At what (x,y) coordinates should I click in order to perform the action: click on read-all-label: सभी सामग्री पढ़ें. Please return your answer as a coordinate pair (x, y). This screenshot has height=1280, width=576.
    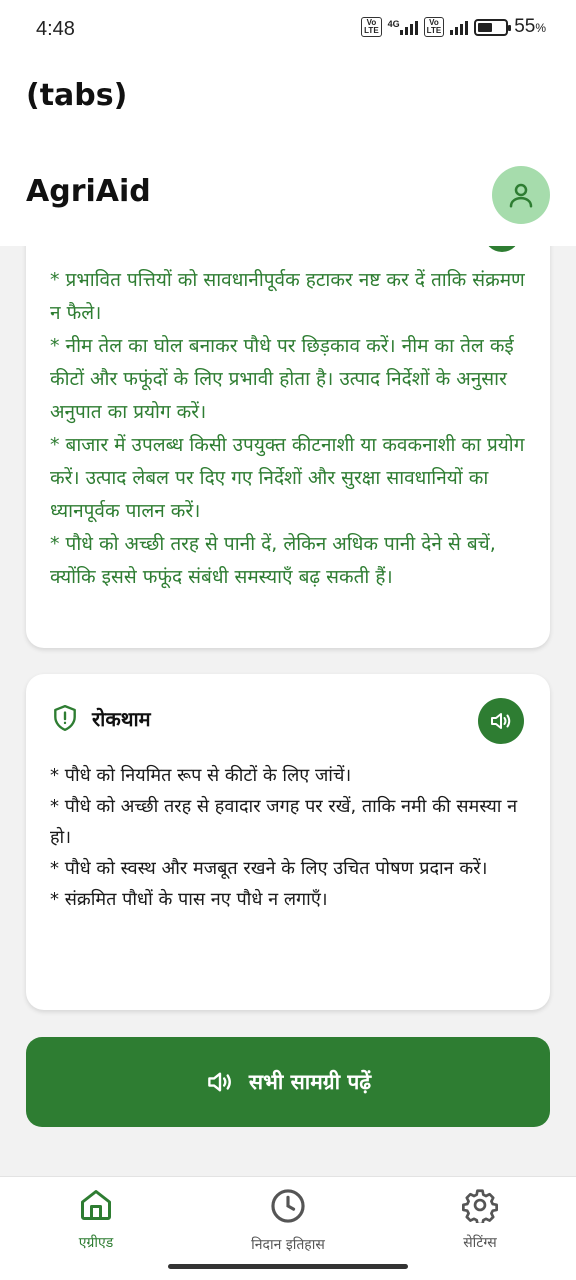
    Looking at the image, I should click on (310, 1082).